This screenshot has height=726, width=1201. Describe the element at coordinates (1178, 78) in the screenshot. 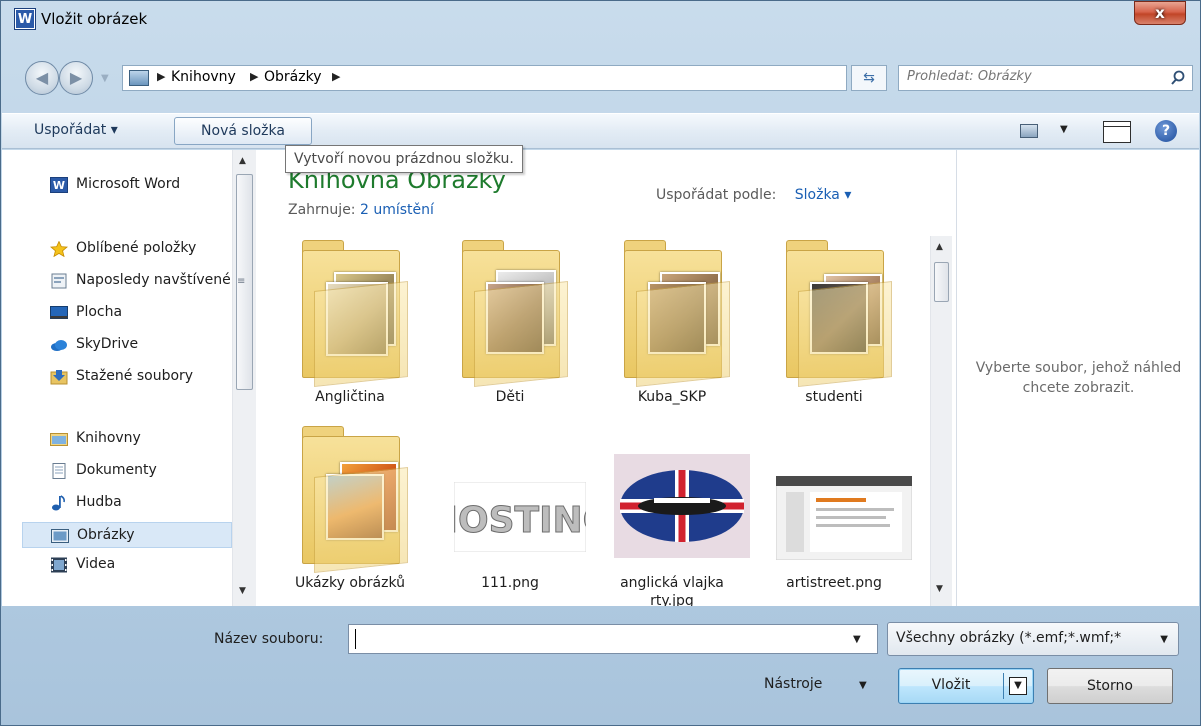

I see `search-icon` at that location.